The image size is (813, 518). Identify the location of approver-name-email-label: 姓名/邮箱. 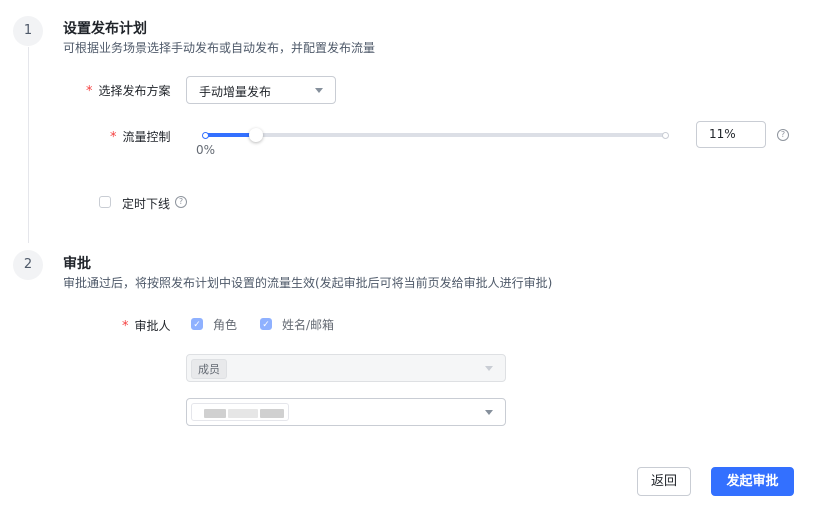
(308, 325).